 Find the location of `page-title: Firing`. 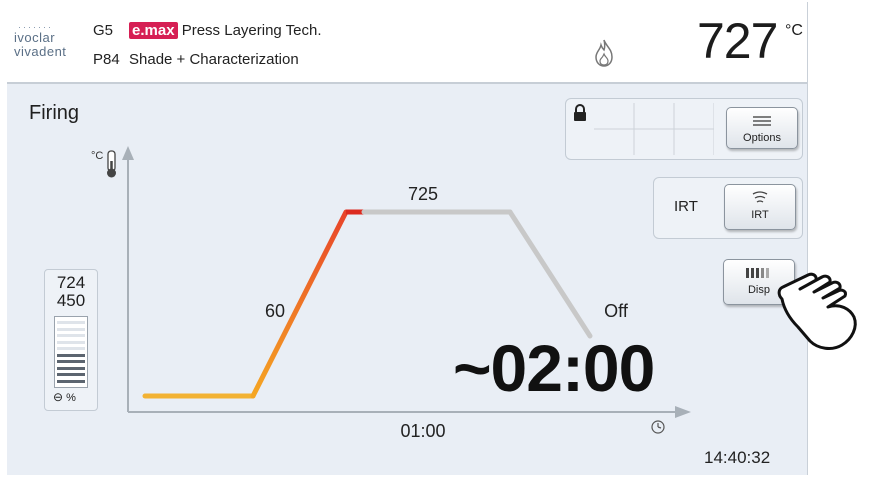

page-title: Firing is located at coordinates (54, 113).